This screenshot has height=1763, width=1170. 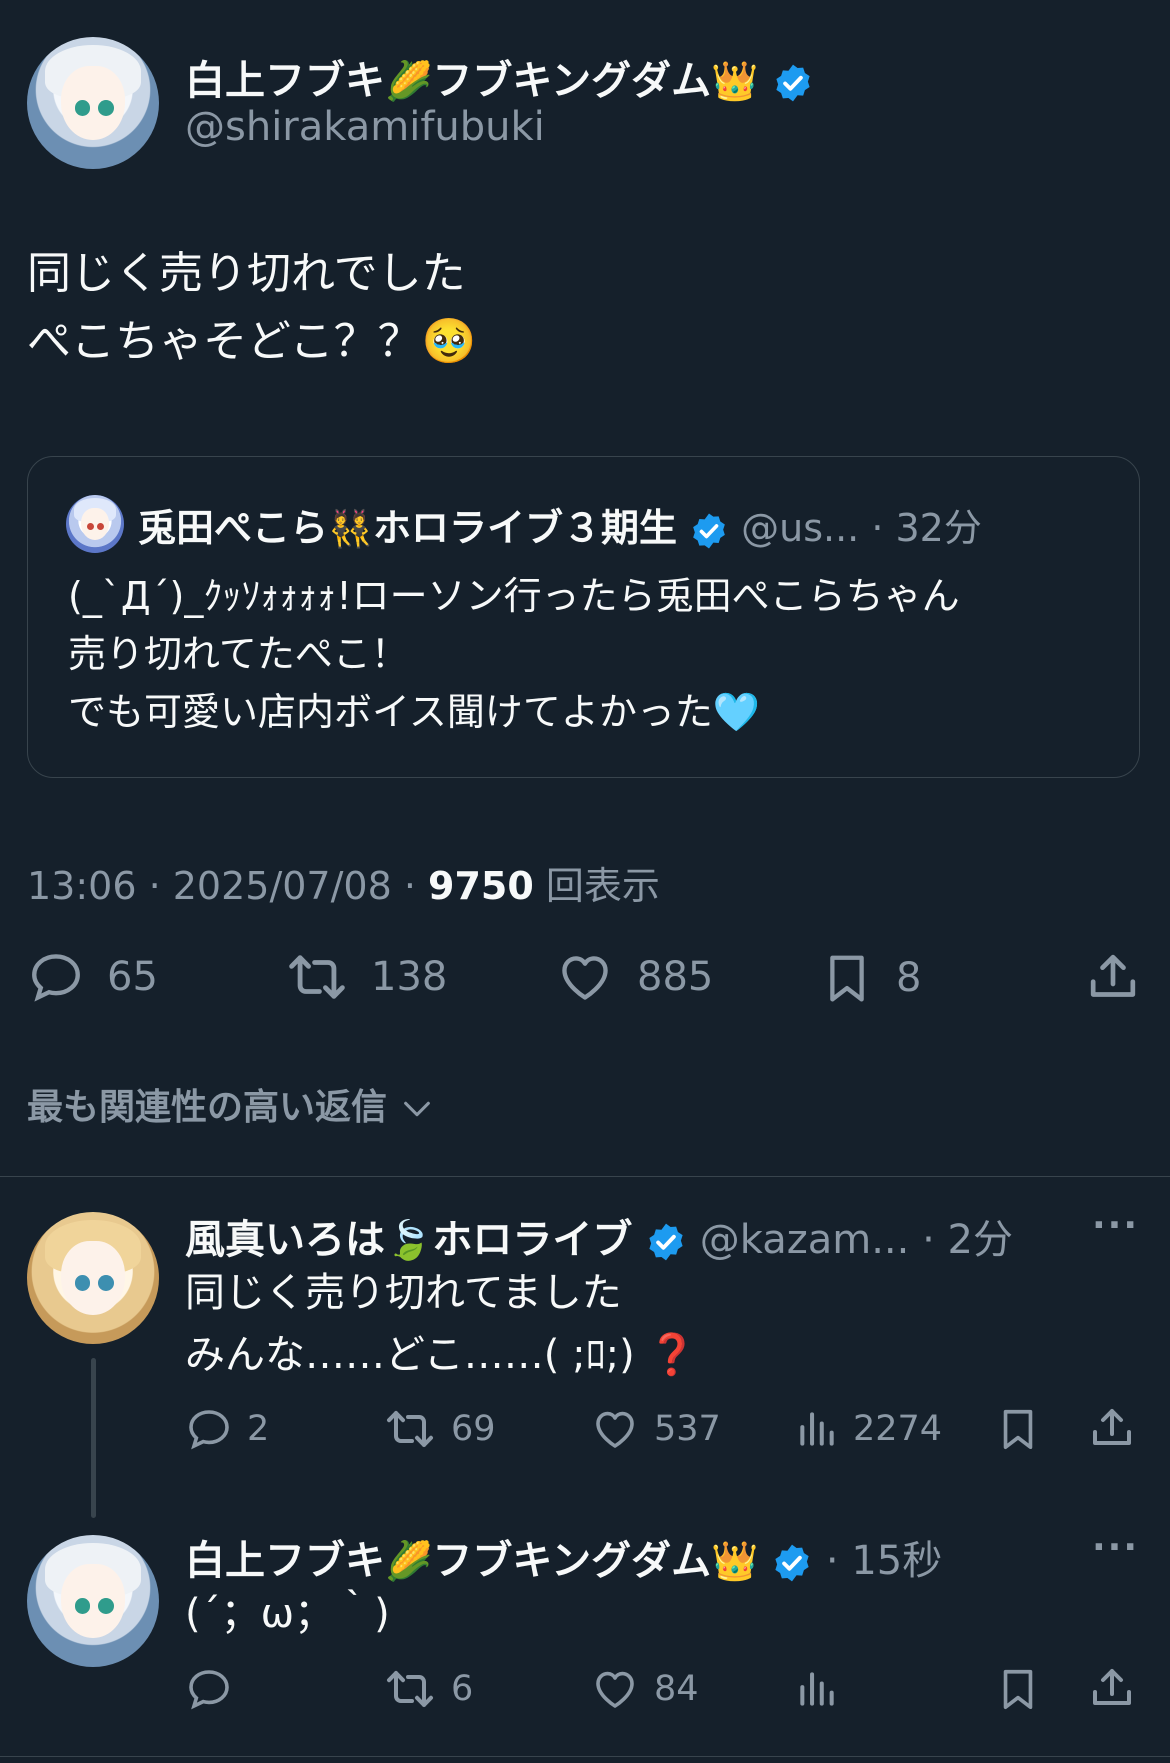 What do you see at coordinates (572, 81) in the screenshot?
I see `author-name-text-2: フブキングダム` at bounding box center [572, 81].